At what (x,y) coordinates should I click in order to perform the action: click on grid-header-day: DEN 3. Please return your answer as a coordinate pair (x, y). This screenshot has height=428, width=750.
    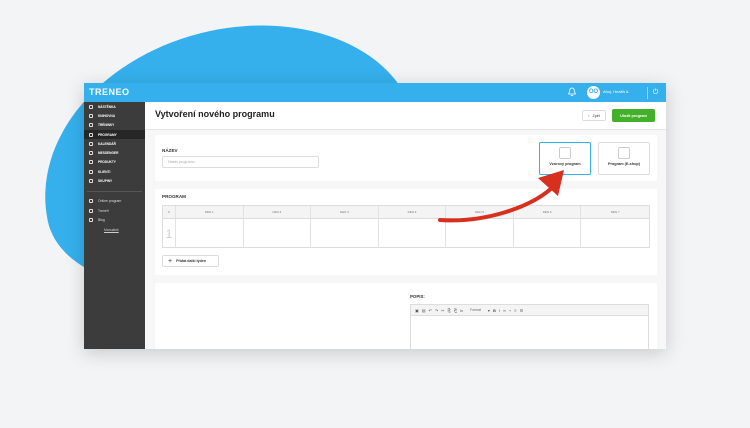
    Looking at the image, I should click on (345, 212).